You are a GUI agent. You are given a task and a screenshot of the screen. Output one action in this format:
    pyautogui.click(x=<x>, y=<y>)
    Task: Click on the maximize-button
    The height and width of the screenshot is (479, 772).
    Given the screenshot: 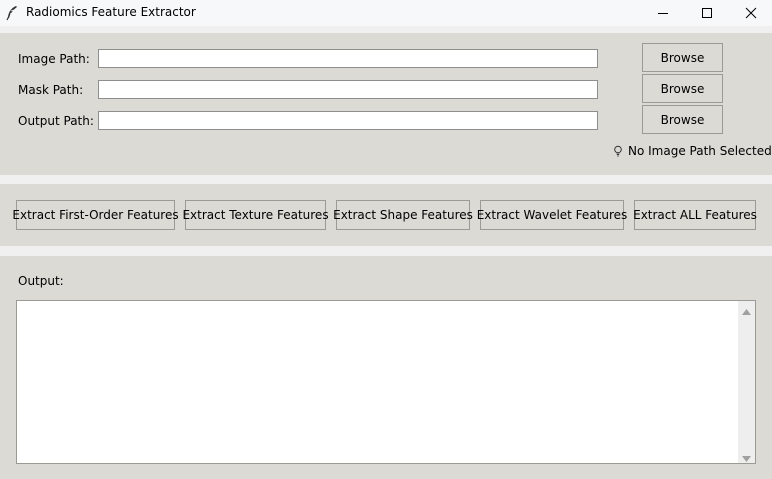 What is the action you would take?
    pyautogui.click(x=707, y=13)
    